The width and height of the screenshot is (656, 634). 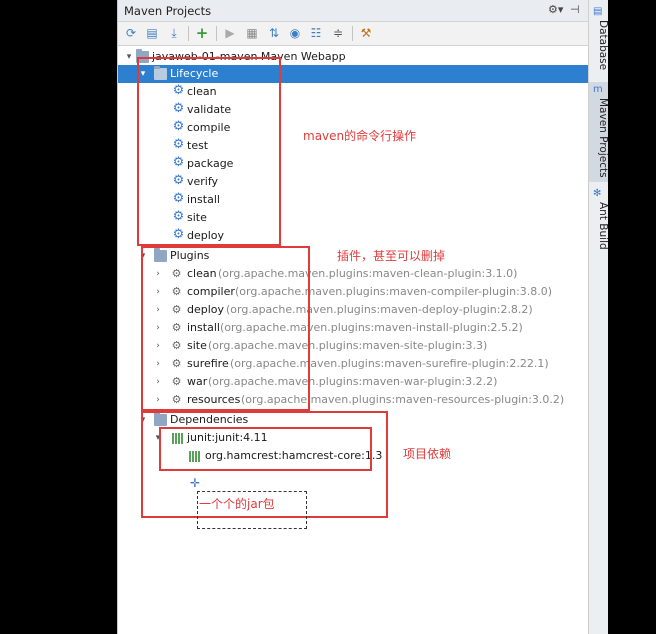 I want to click on annotation-deps-note: 项目依赖, so click(x=427, y=454).